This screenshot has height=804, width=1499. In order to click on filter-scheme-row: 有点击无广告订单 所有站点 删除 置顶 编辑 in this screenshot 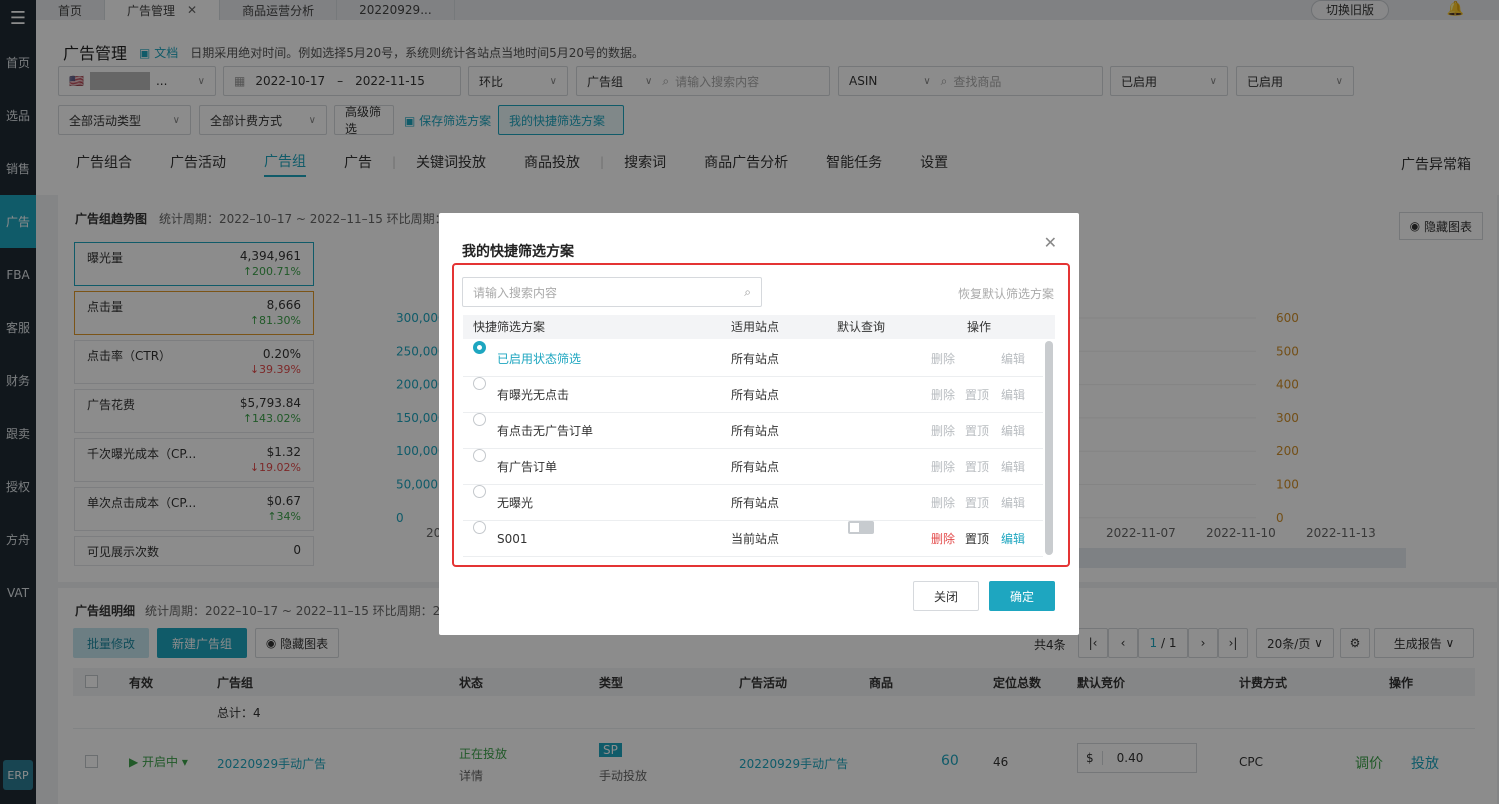, I will do `click(753, 431)`.